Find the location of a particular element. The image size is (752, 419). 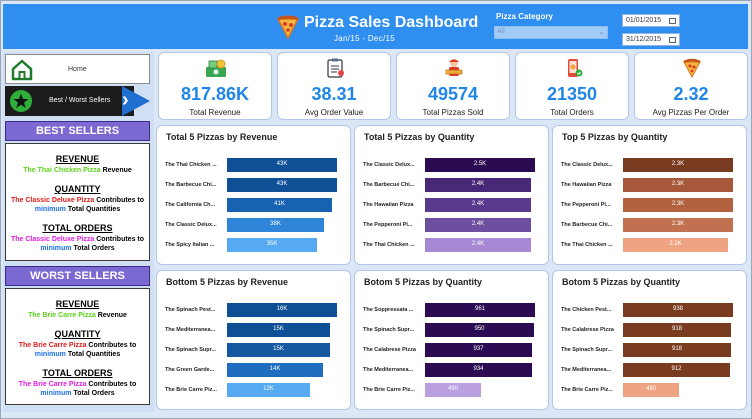

worst-quantity-heading: QUANTITY is located at coordinates (77, 334).